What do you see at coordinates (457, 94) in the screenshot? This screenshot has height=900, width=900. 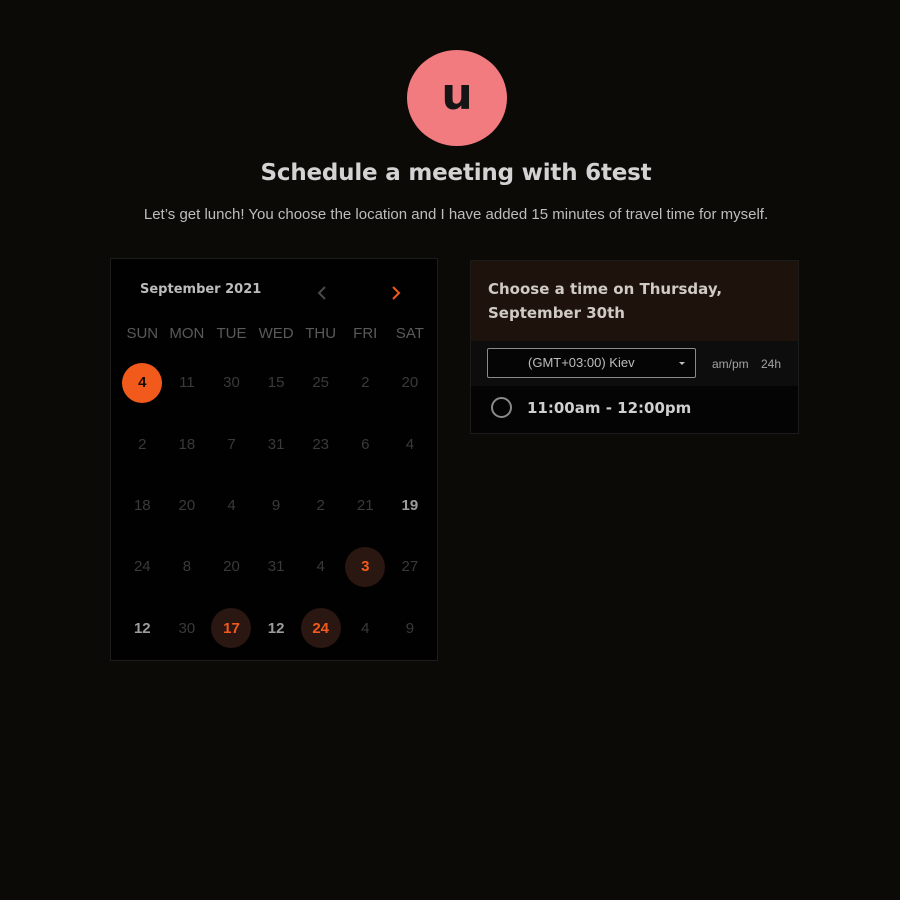 I see `avatar-letter: u` at bounding box center [457, 94].